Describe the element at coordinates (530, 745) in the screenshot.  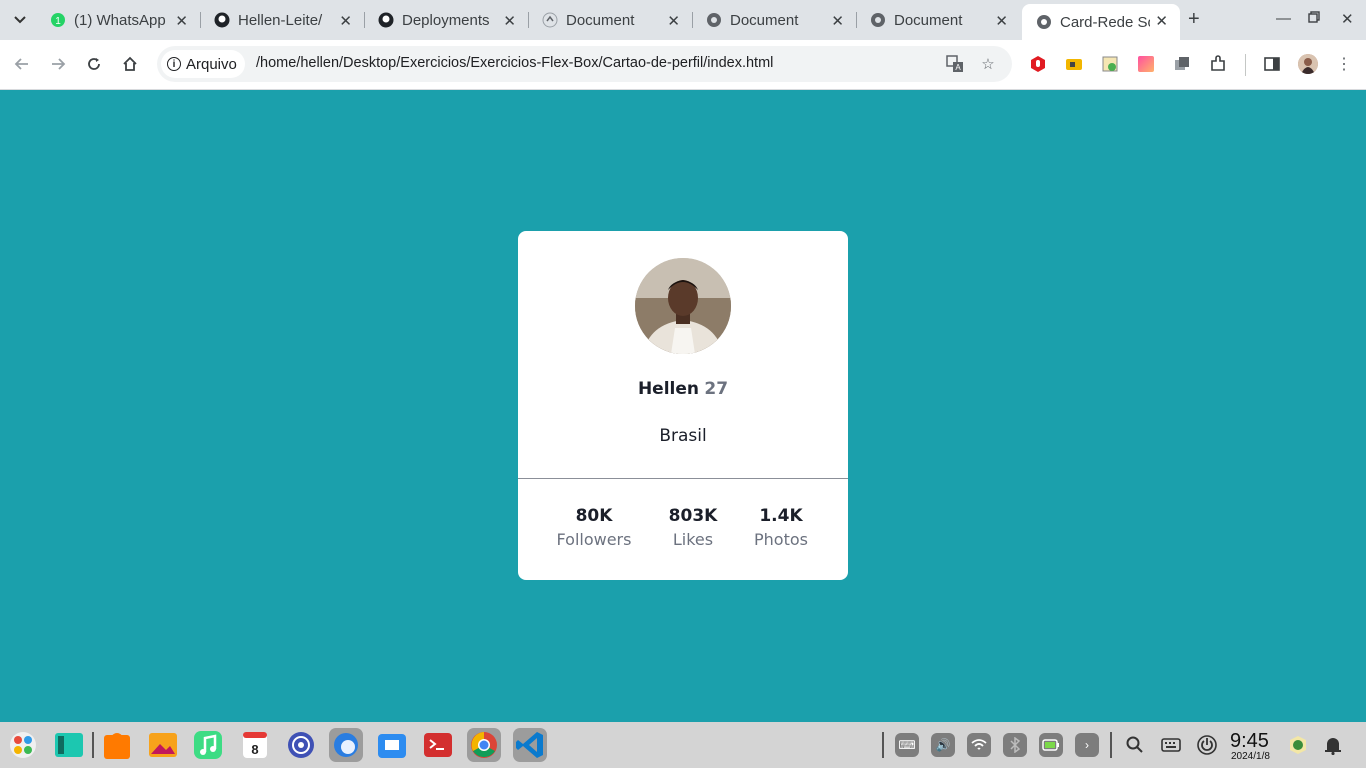
I see `vscode-icon` at that location.